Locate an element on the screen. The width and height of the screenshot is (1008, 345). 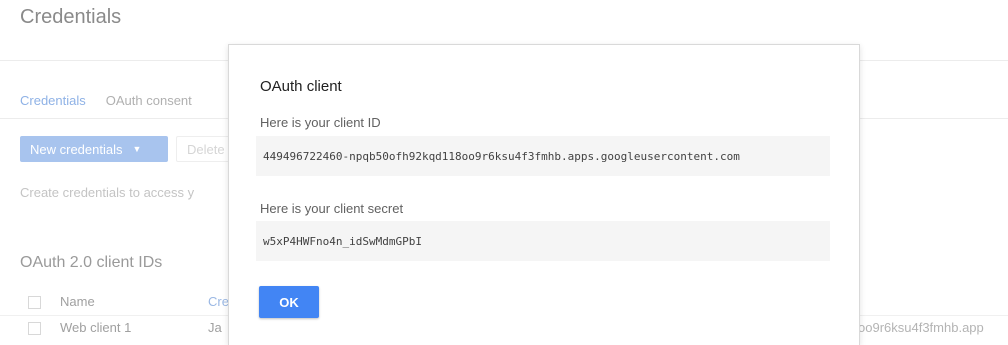
ok-button: OK is located at coordinates (289, 302).